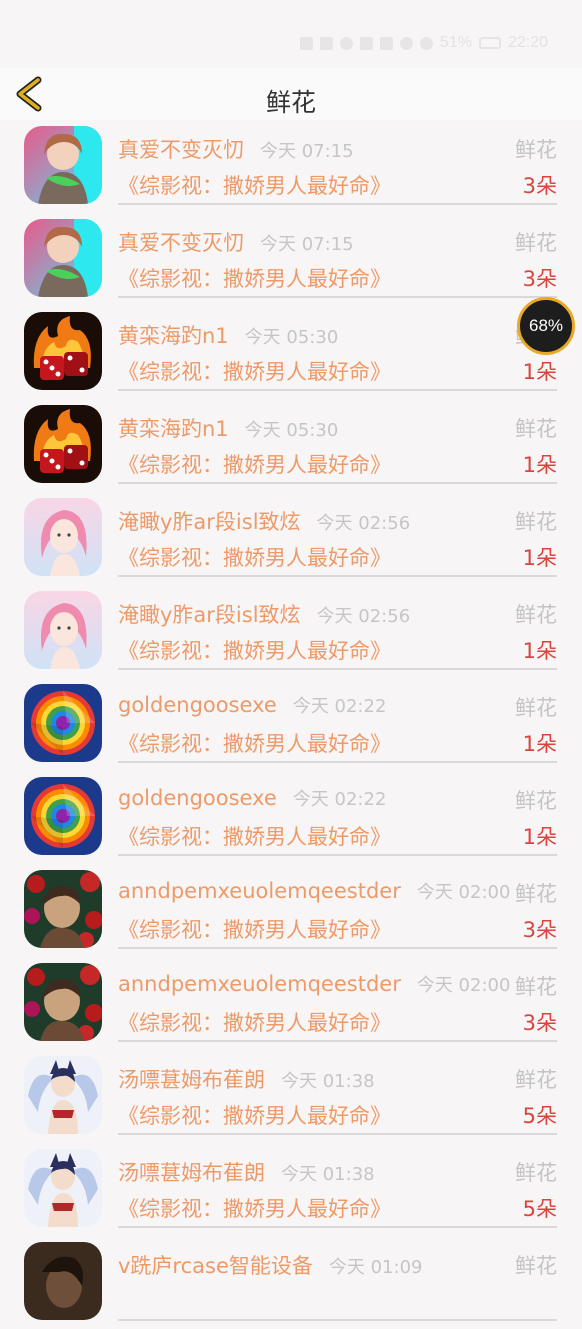 The height and width of the screenshot is (1329, 582). What do you see at coordinates (259, 984) in the screenshot?
I see `user-name-text: anndpemxeuolemqeestder` at bounding box center [259, 984].